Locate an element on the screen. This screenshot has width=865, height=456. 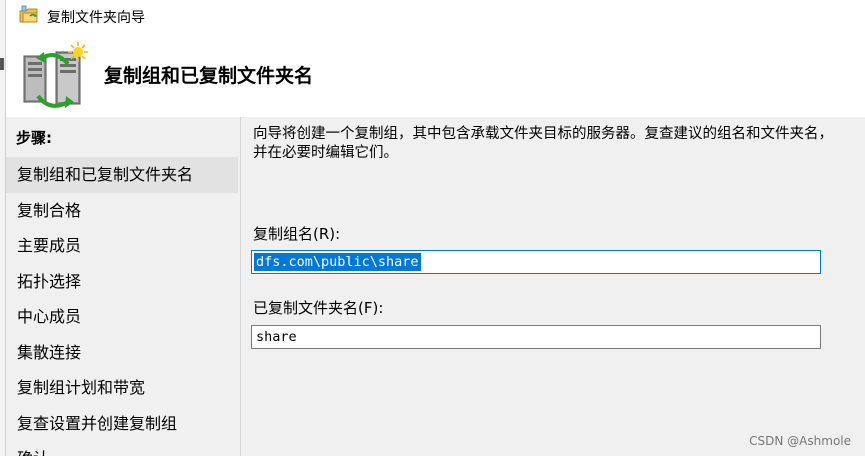
group-name-input is located at coordinates (536, 262).